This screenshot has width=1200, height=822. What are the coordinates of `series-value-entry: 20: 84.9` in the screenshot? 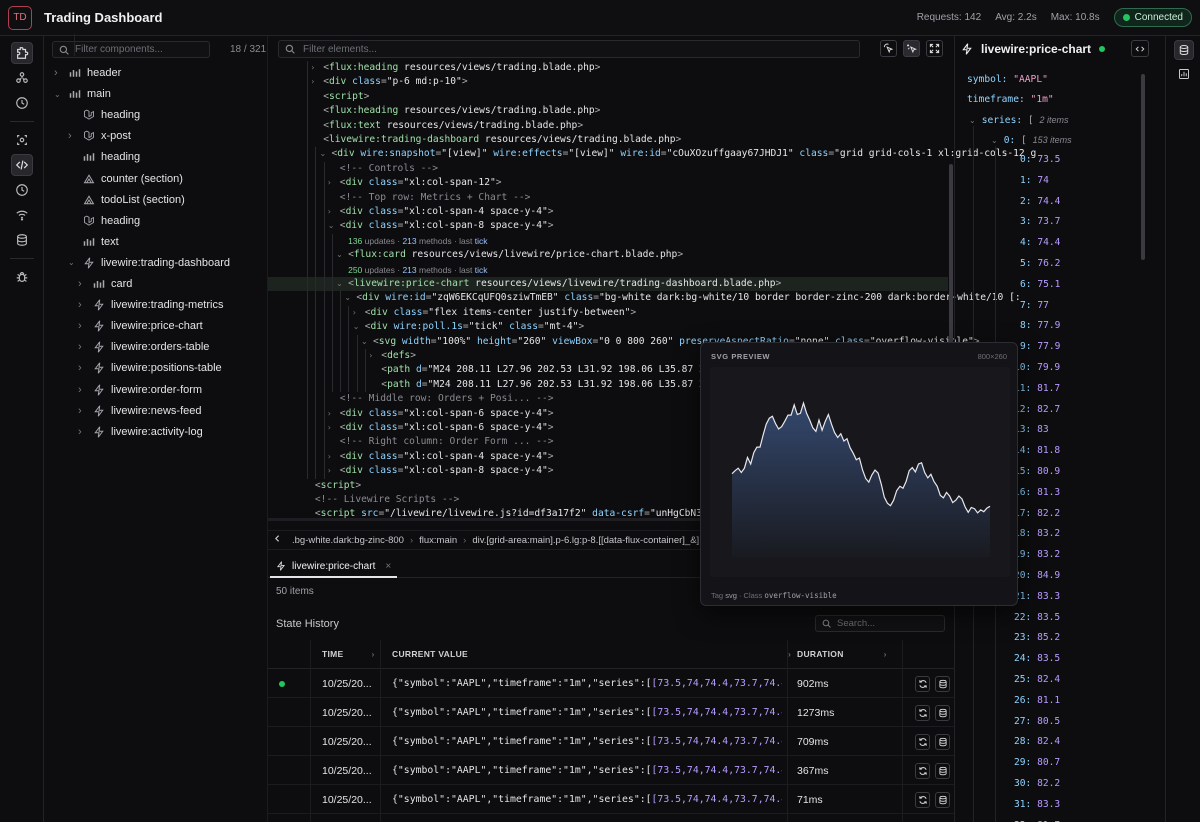 It's located at (1037, 576).